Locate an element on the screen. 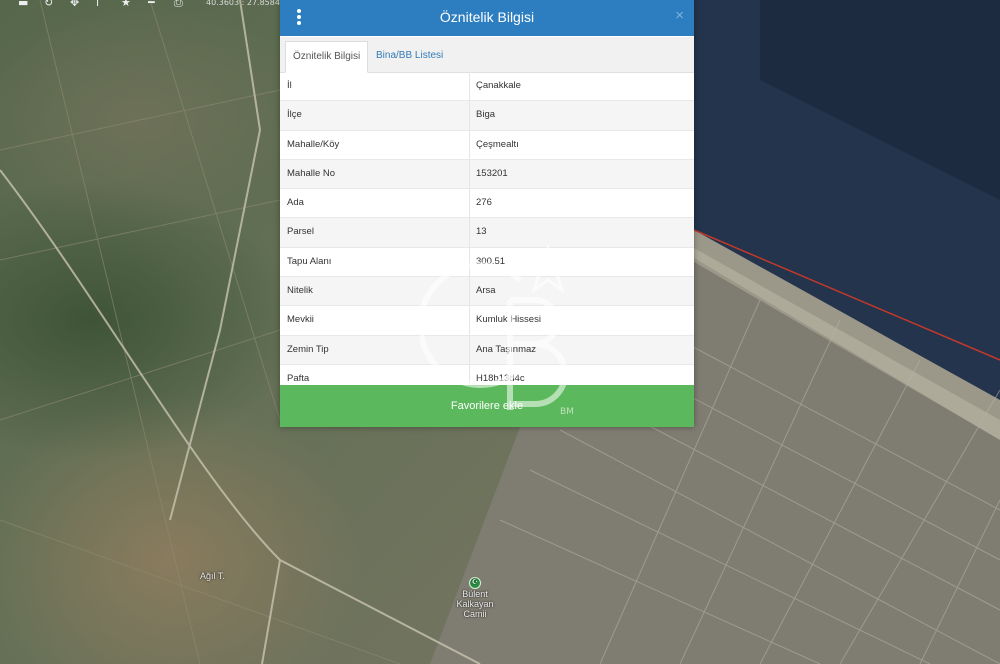 The image size is (1000, 664). table-row: Parsel 13 is located at coordinates (487, 233).